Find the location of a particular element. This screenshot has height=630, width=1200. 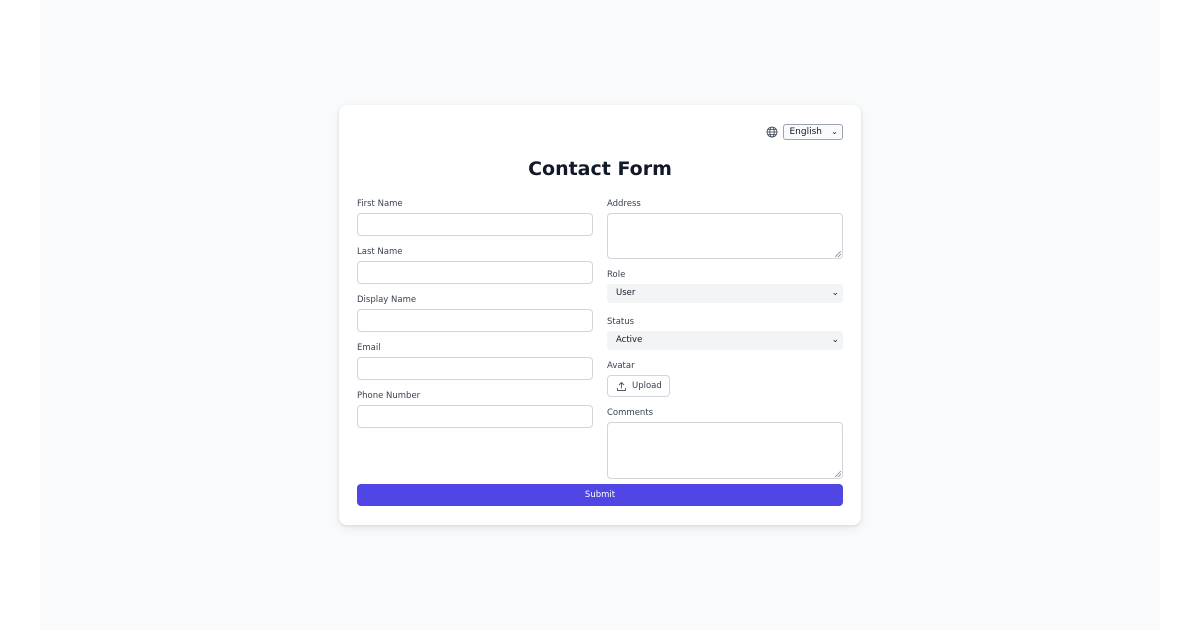

first-name-label: First Name is located at coordinates (380, 204).